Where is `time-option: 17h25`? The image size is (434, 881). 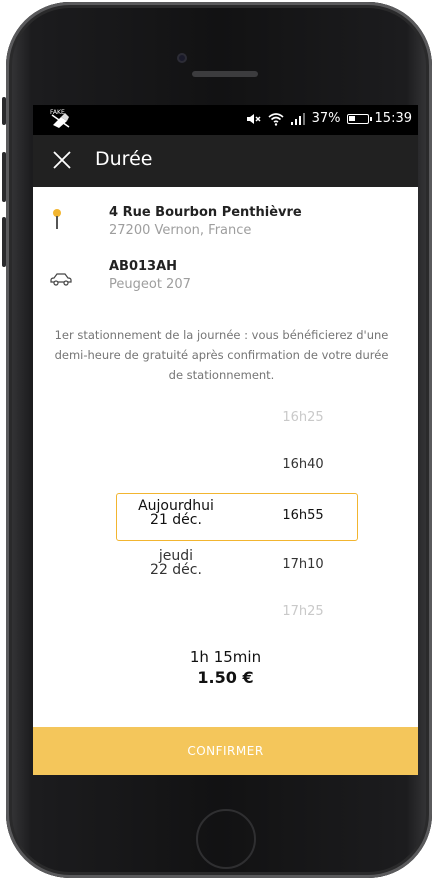 time-option: 17h25 is located at coordinates (303, 611).